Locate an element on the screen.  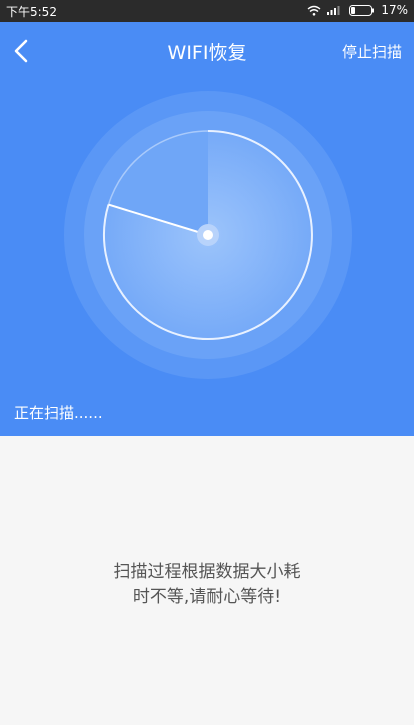
status-icons: 17% is located at coordinates (357, 10).